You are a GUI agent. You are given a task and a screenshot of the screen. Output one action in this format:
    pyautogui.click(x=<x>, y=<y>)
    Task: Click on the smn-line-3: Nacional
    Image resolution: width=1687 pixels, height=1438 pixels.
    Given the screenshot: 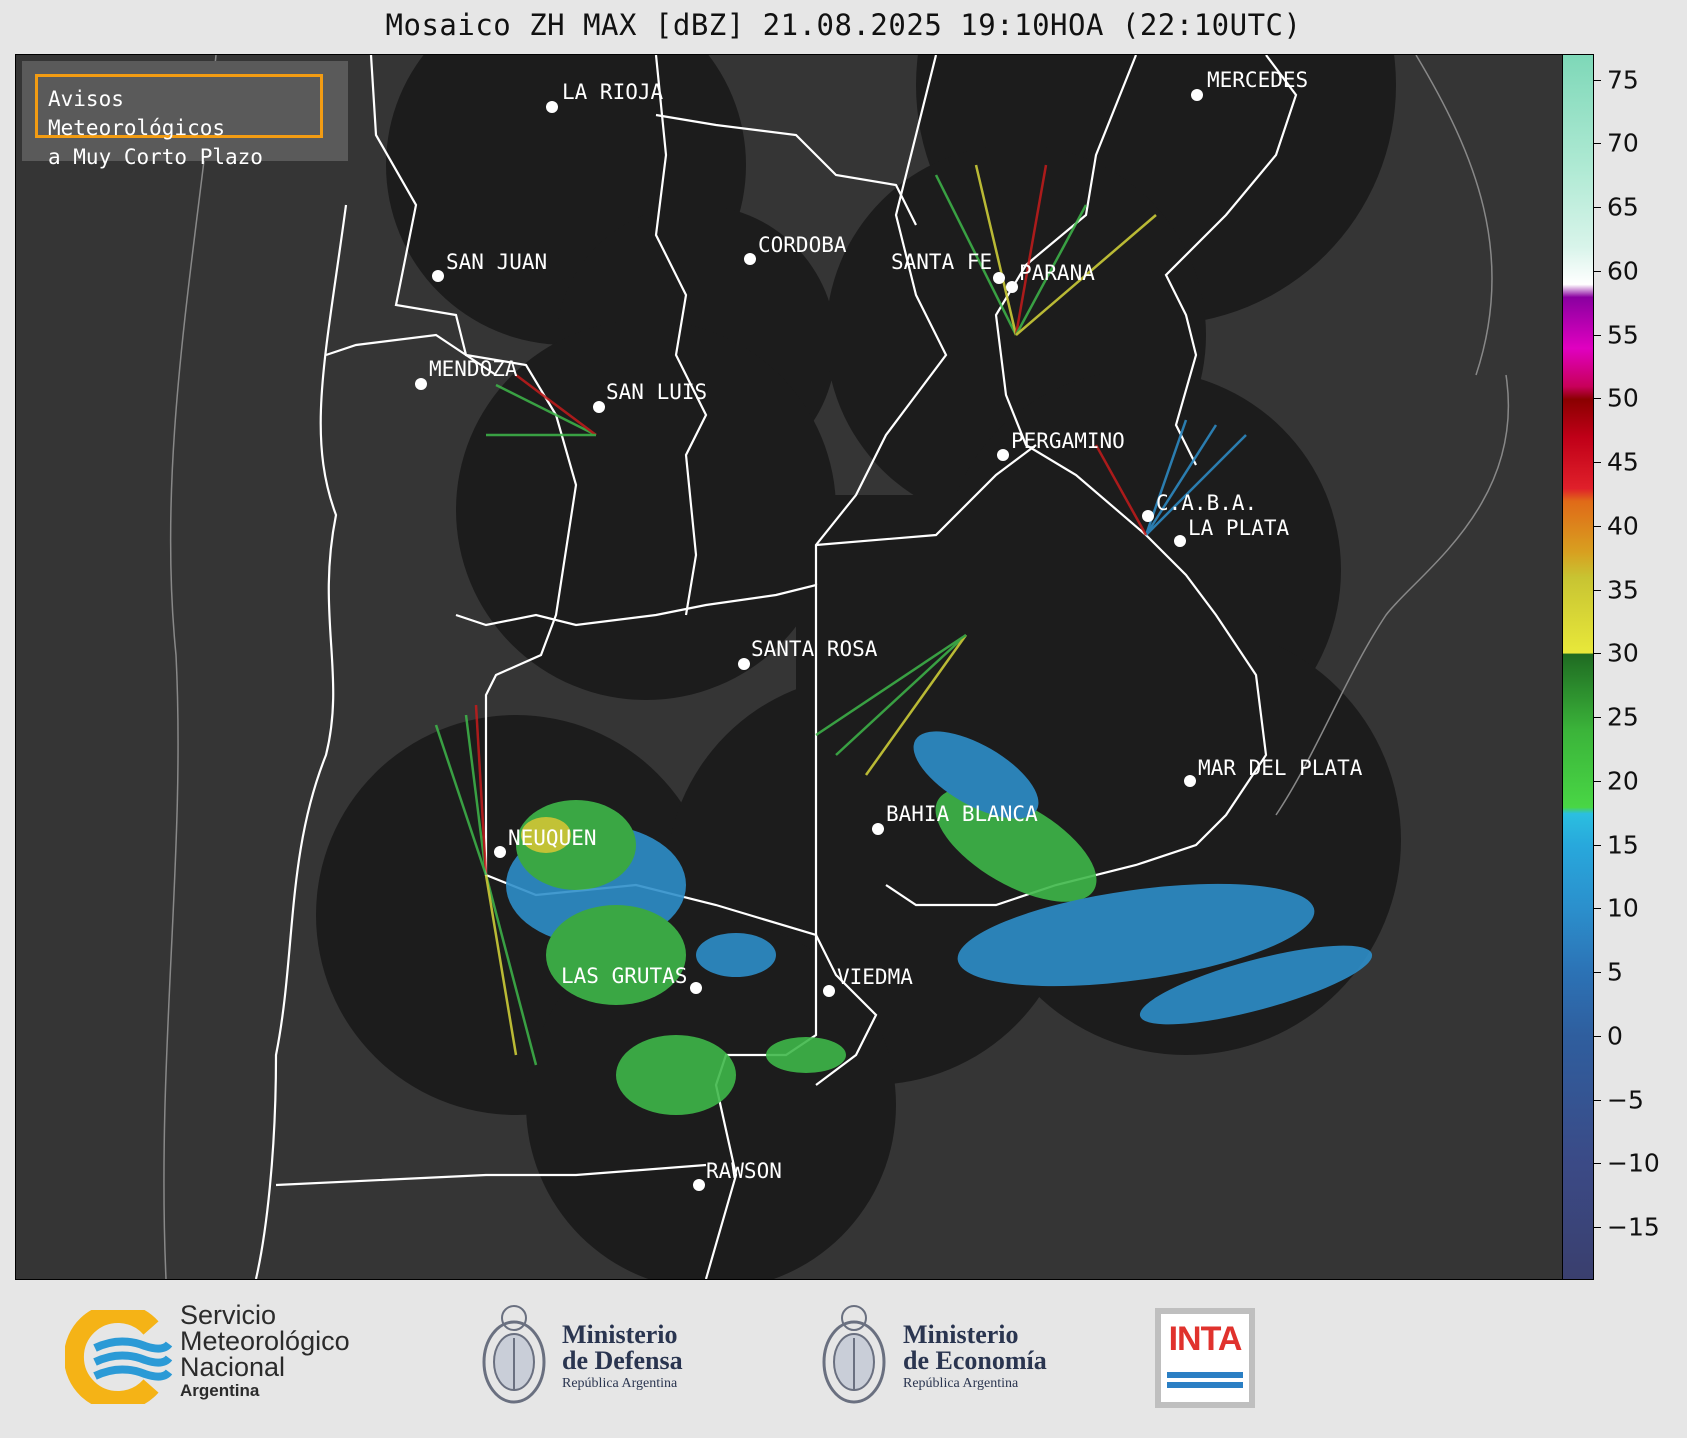 What is the action you would take?
    pyautogui.click(x=233, y=1367)
    